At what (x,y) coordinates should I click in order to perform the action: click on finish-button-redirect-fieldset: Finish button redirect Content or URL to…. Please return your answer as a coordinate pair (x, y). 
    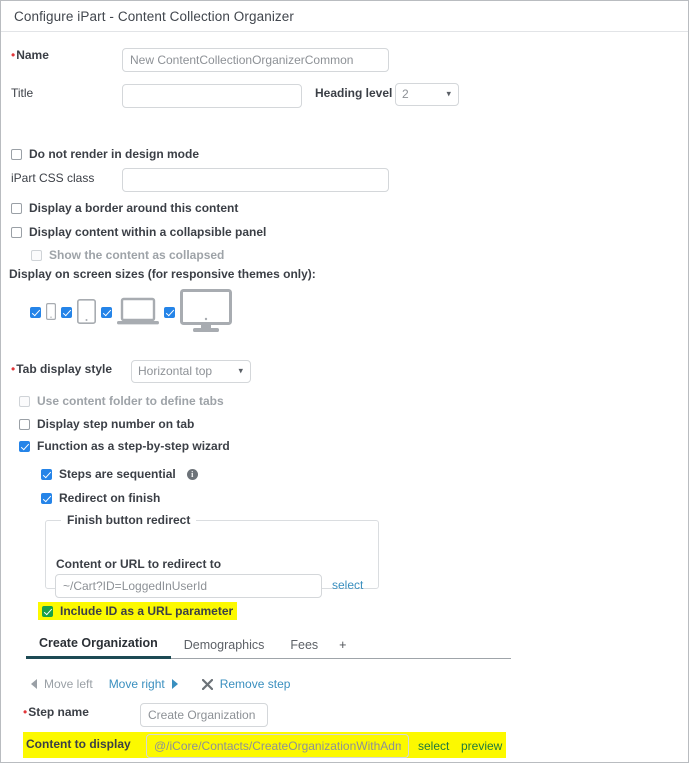
    Looking at the image, I should click on (212, 555).